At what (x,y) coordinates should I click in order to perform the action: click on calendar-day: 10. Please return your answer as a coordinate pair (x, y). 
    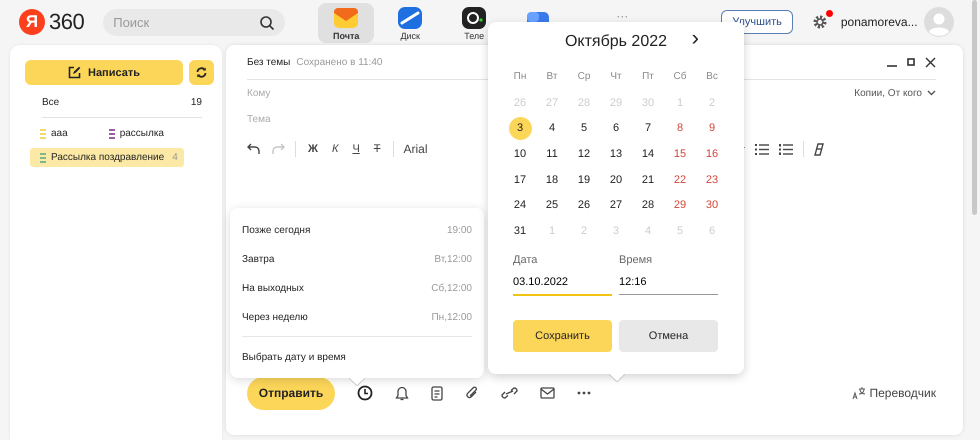
    Looking at the image, I should click on (520, 154).